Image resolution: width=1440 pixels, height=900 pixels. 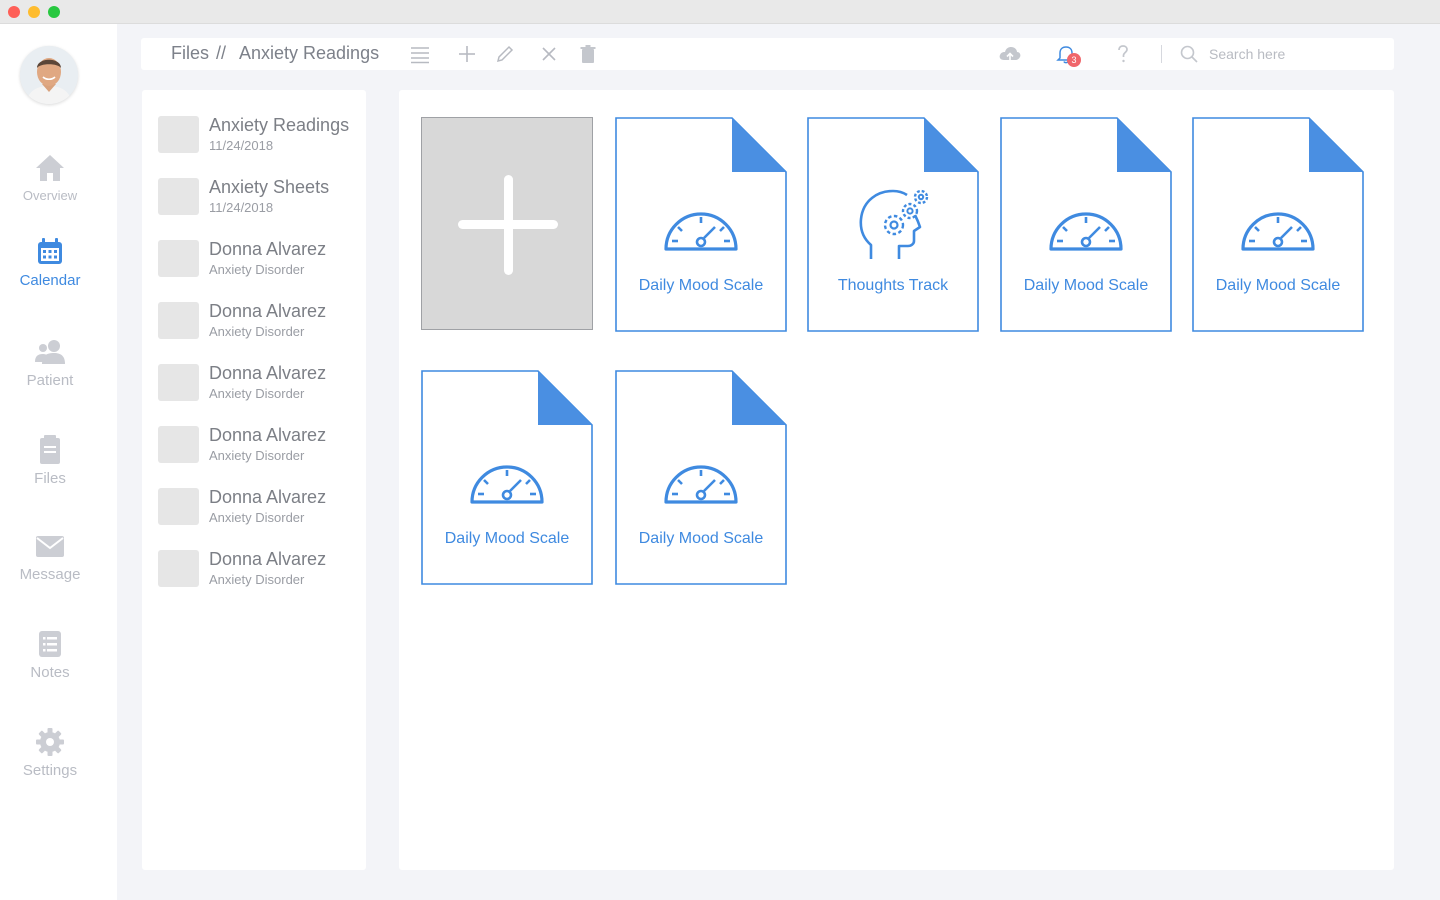 What do you see at coordinates (420, 54) in the screenshot?
I see `list-icon` at bounding box center [420, 54].